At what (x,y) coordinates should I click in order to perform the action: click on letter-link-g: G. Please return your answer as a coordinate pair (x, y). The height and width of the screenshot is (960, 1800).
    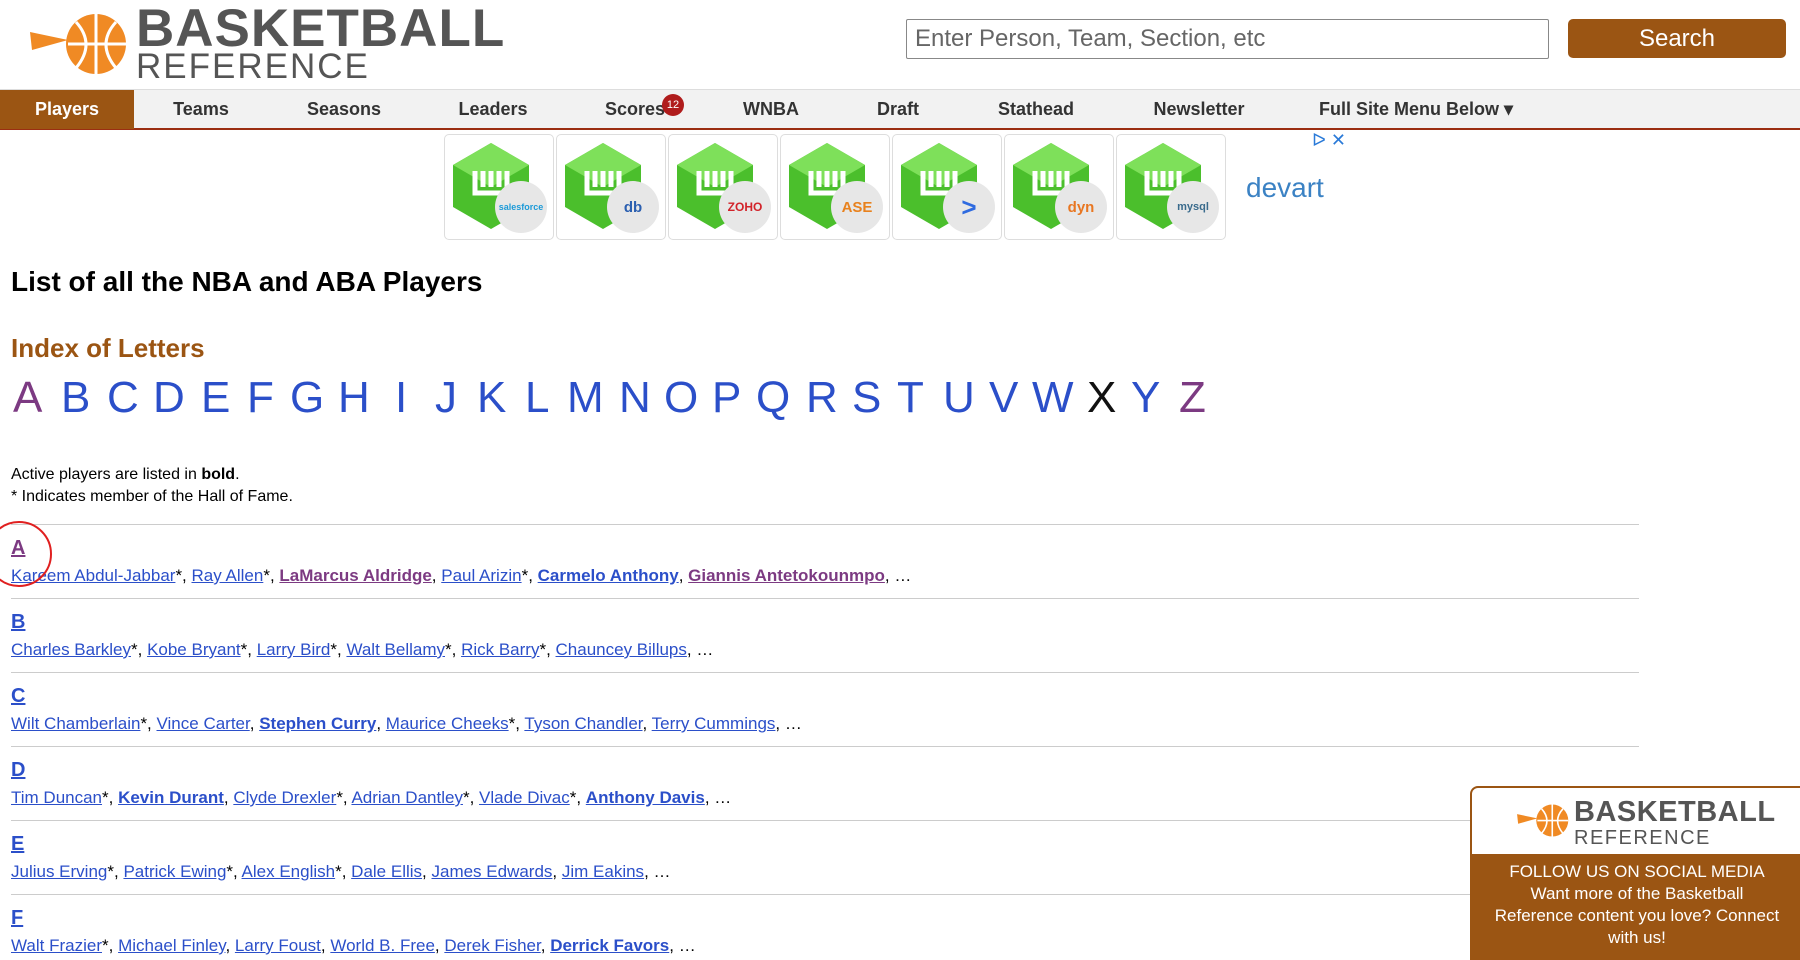
    Looking at the image, I should click on (307, 398).